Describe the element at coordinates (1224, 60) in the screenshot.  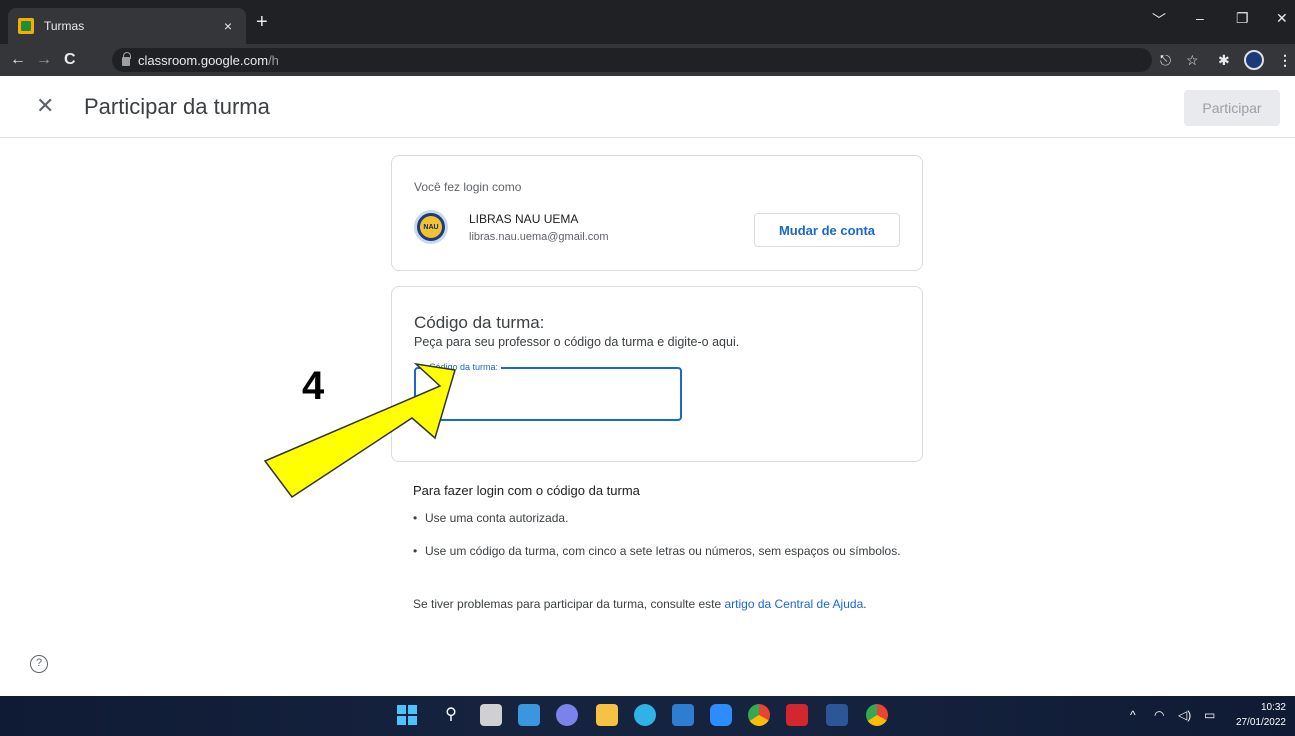
I see `extensions-icon: ✱` at that location.